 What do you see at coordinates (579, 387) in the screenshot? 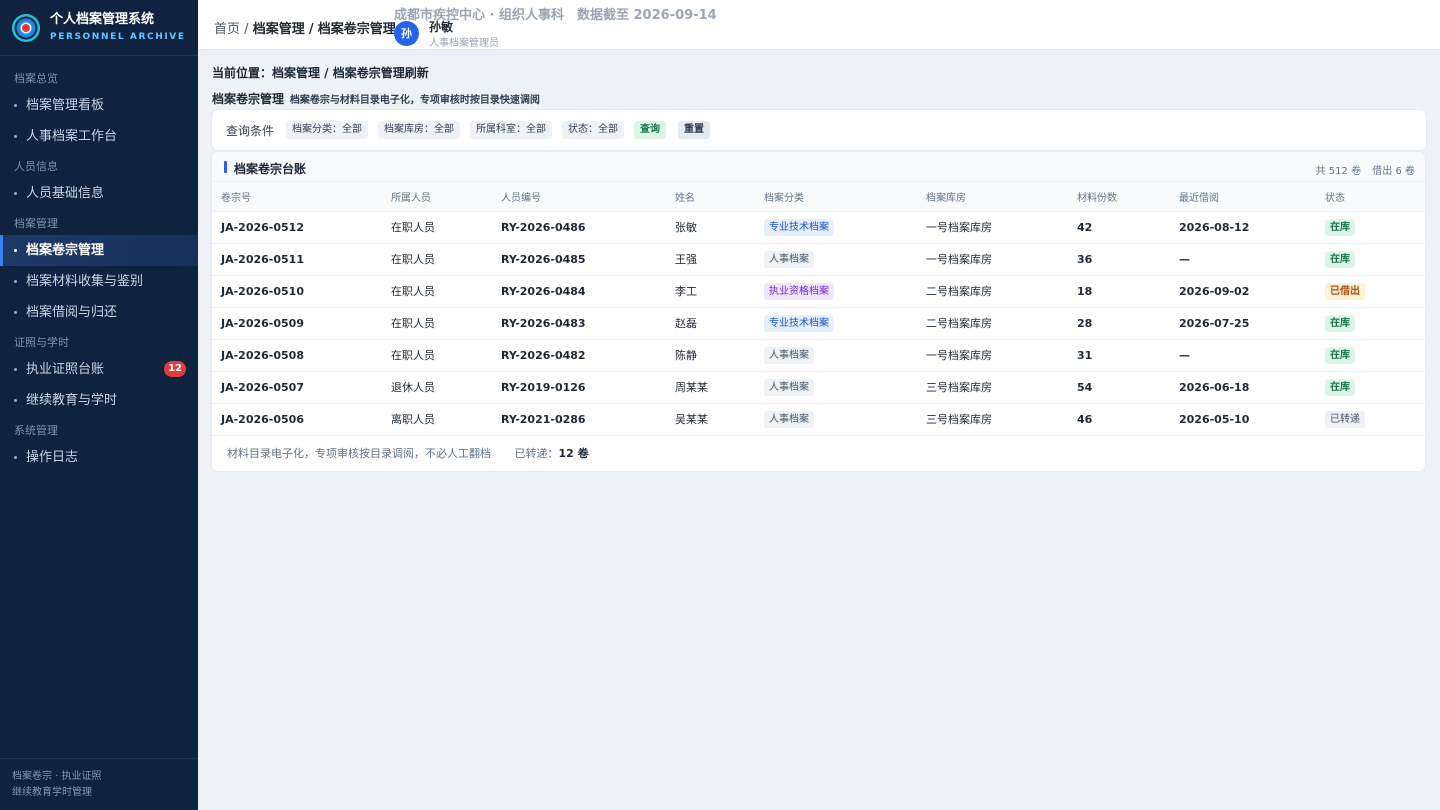
I see `cell-person-no: RY-2019-0126` at bounding box center [579, 387].